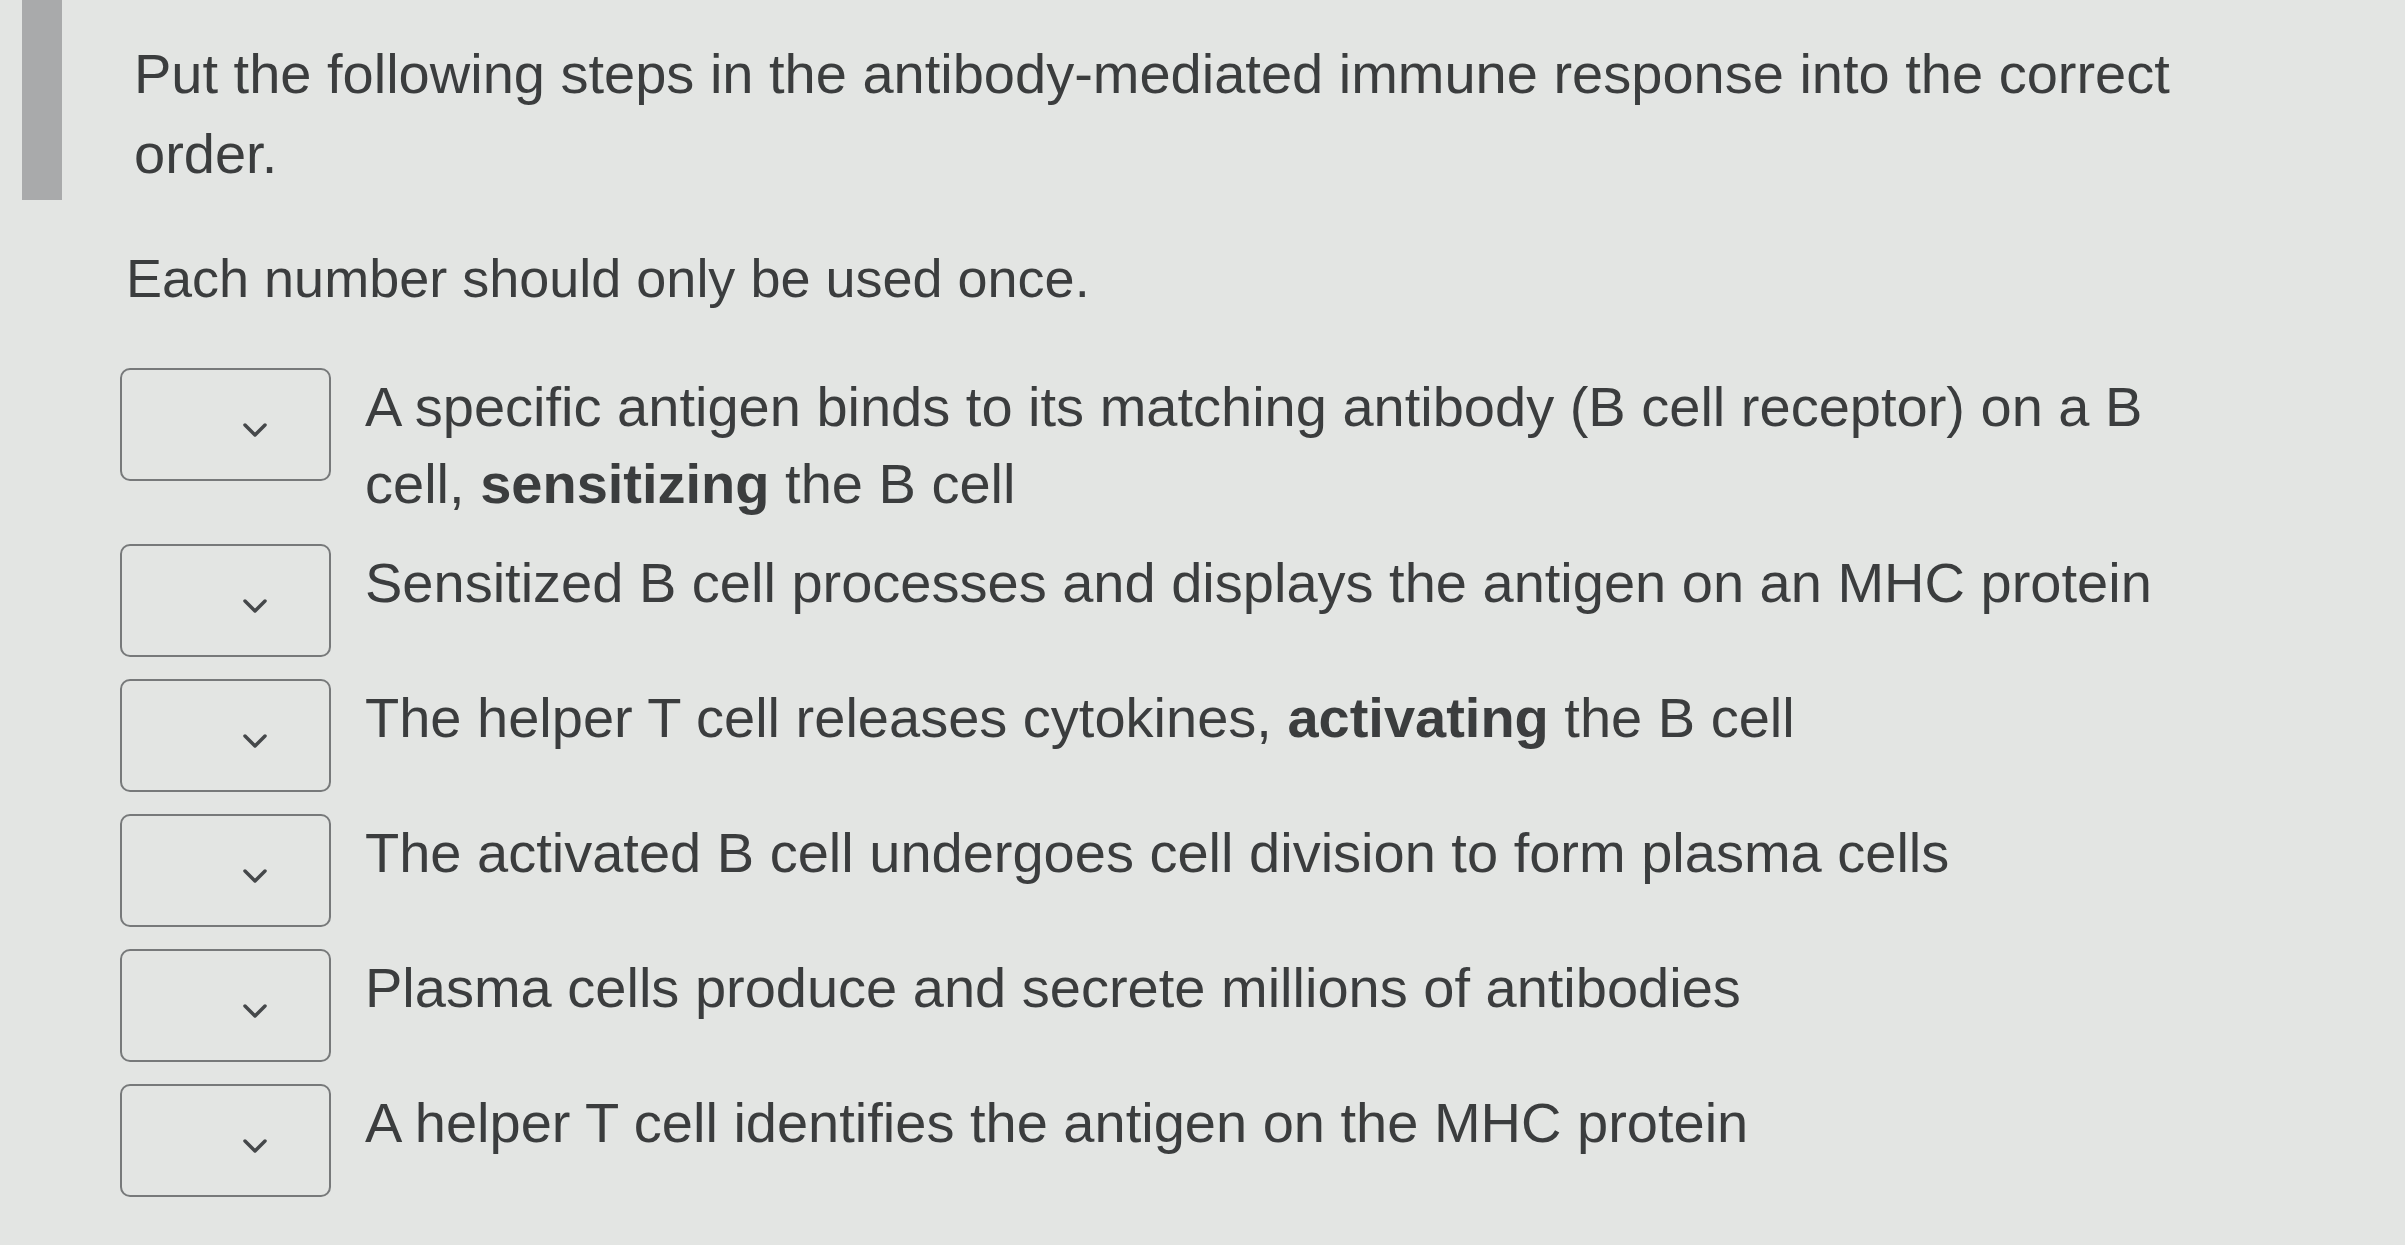  I want to click on step-text: The helper T cell releases cytokines, activating the B cell, so click(1080, 718).